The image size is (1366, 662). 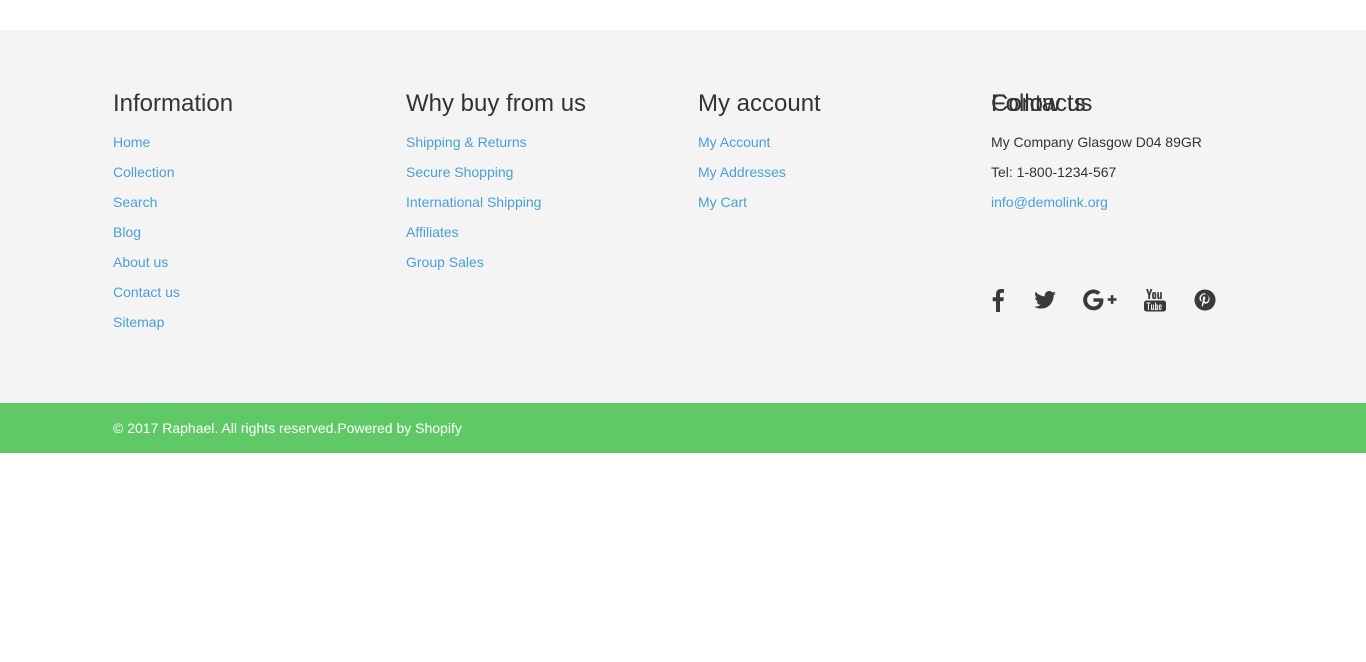 What do you see at coordinates (1042, 103) in the screenshot?
I see `follow-us-heading: Follow us` at bounding box center [1042, 103].